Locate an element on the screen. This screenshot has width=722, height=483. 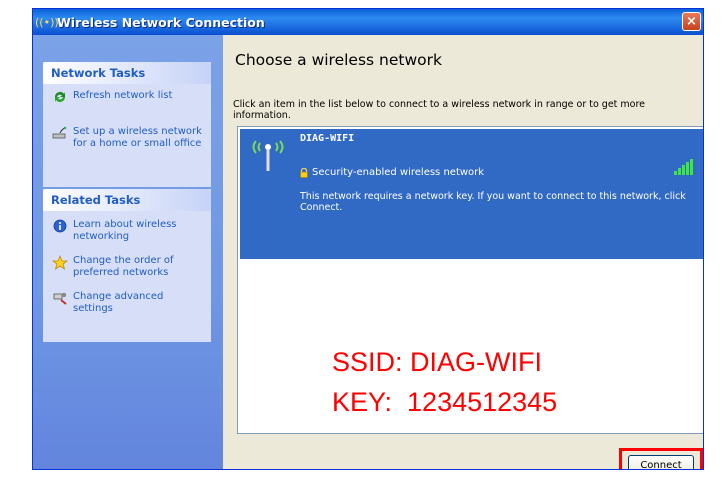
close-button: × is located at coordinates (691, 21).